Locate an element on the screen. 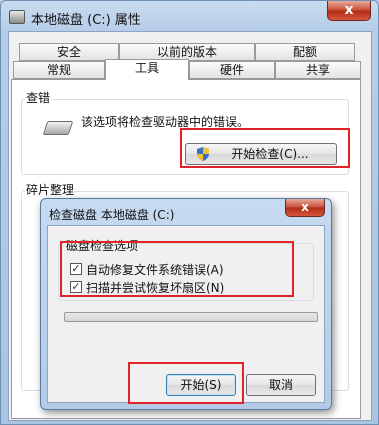 Image resolution: width=379 pixels, height=425 pixels. drive-icon is located at coordinates (17, 17).